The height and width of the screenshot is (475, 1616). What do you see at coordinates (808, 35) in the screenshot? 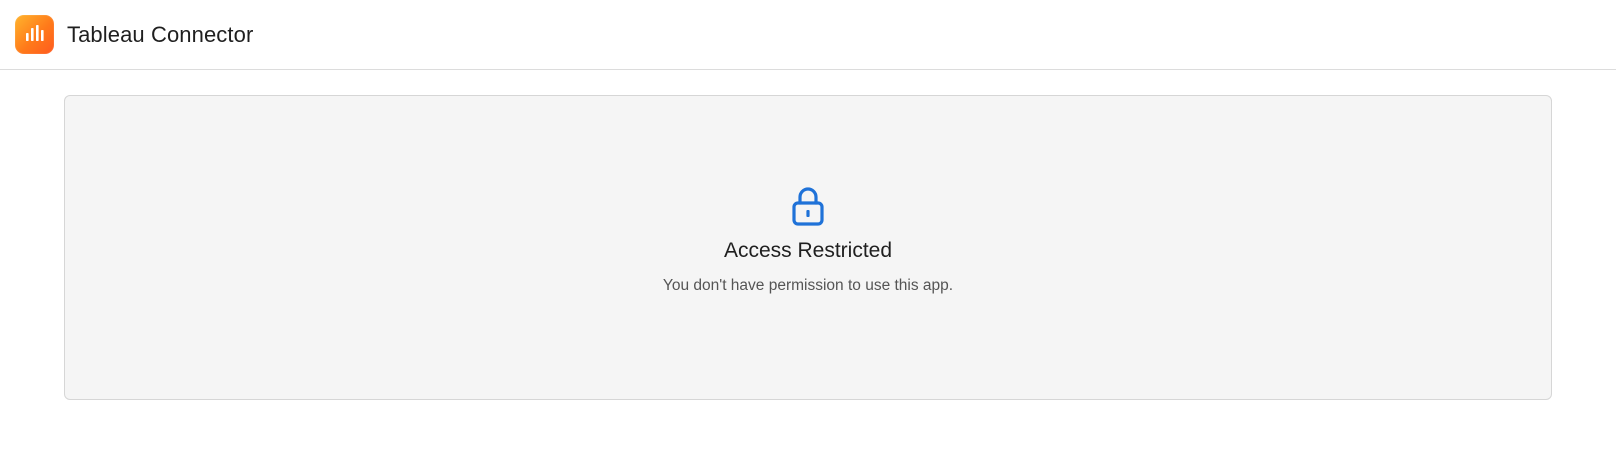
I see `app-header: Tableau Connector` at bounding box center [808, 35].